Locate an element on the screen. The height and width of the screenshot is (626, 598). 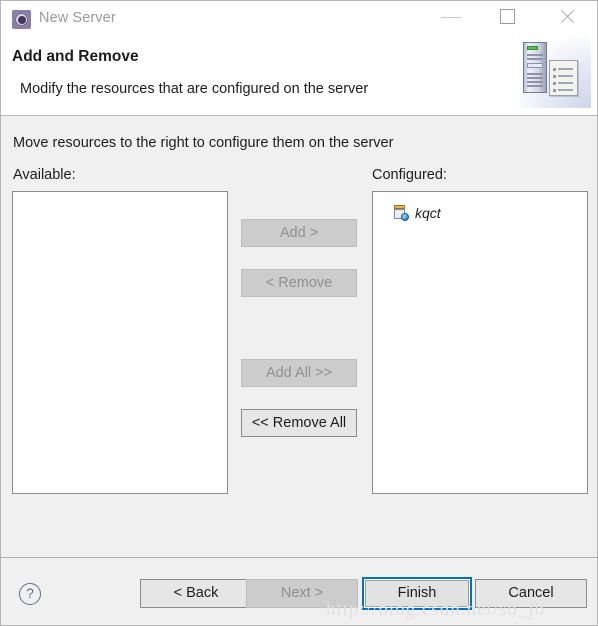
cancel-button: Cancel is located at coordinates (531, 593).